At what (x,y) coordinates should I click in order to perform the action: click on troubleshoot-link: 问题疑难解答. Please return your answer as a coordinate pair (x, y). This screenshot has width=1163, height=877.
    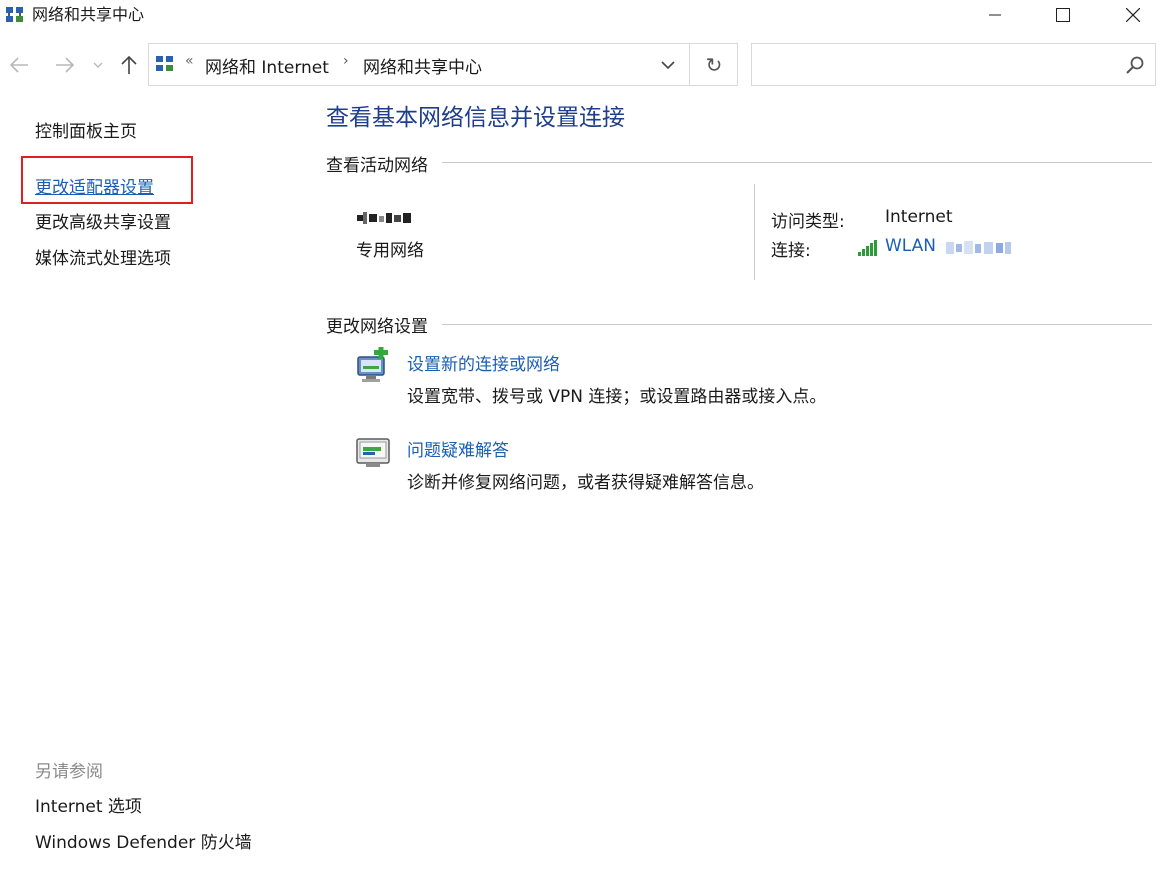
    Looking at the image, I should click on (458, 448).